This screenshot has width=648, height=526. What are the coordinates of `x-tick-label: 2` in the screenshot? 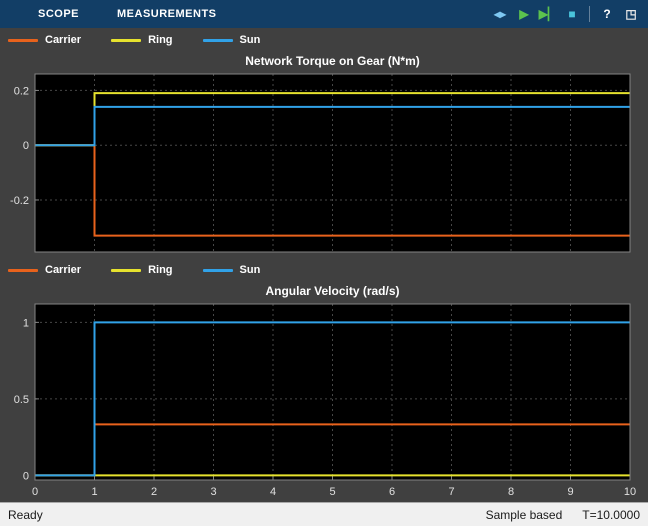 It's located at (154, 492).